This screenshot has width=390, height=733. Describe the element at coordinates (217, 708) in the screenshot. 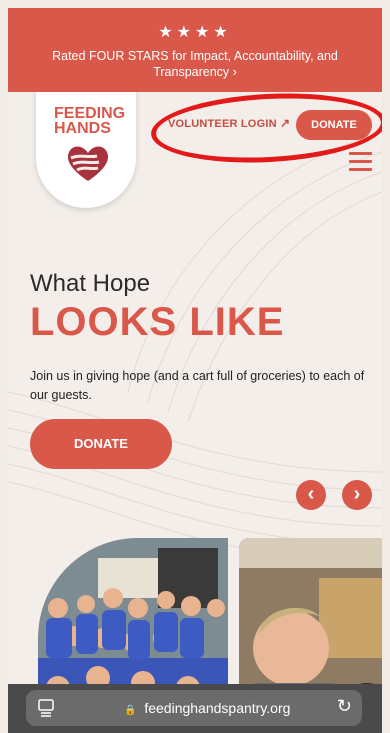

I see `url-text: feedinghandspantry.org` at that location.